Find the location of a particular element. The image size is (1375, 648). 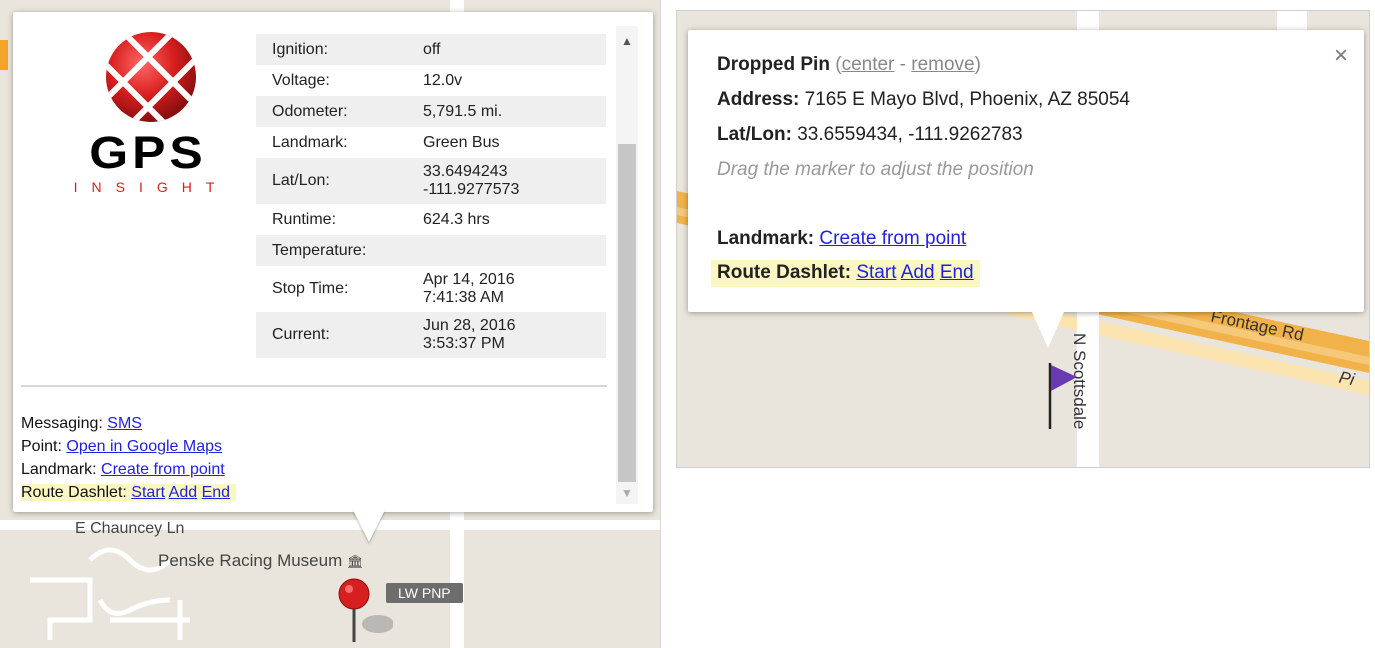

detail-row: Lat/Lon: 33.6494243 -111.9277573 is located at coordinates (431, 181).